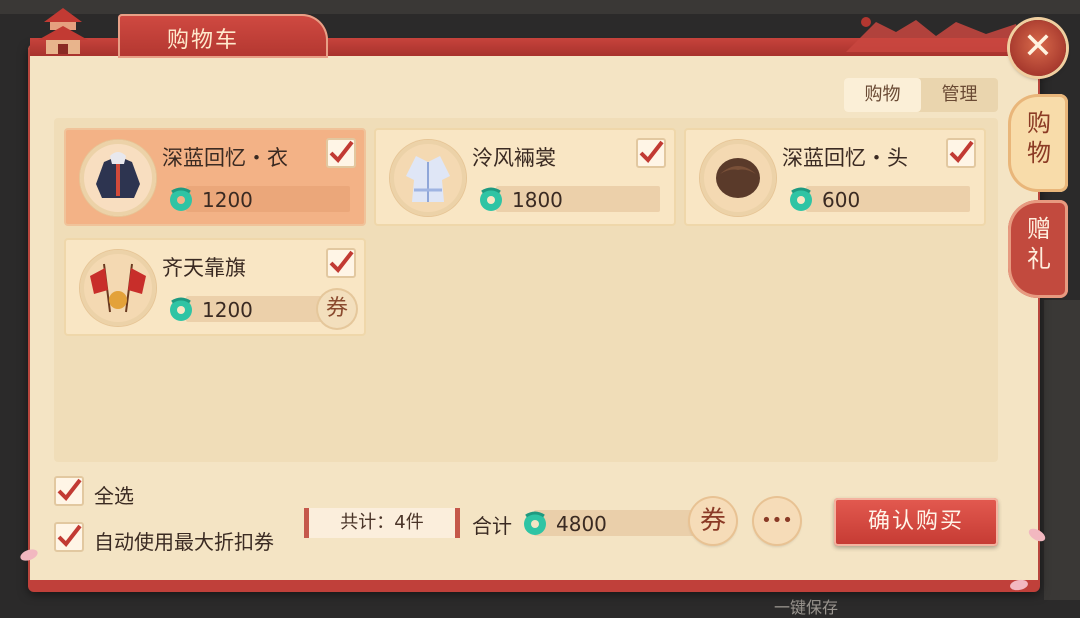  I want to click on close-icon: ✕, so click(1038, 46).